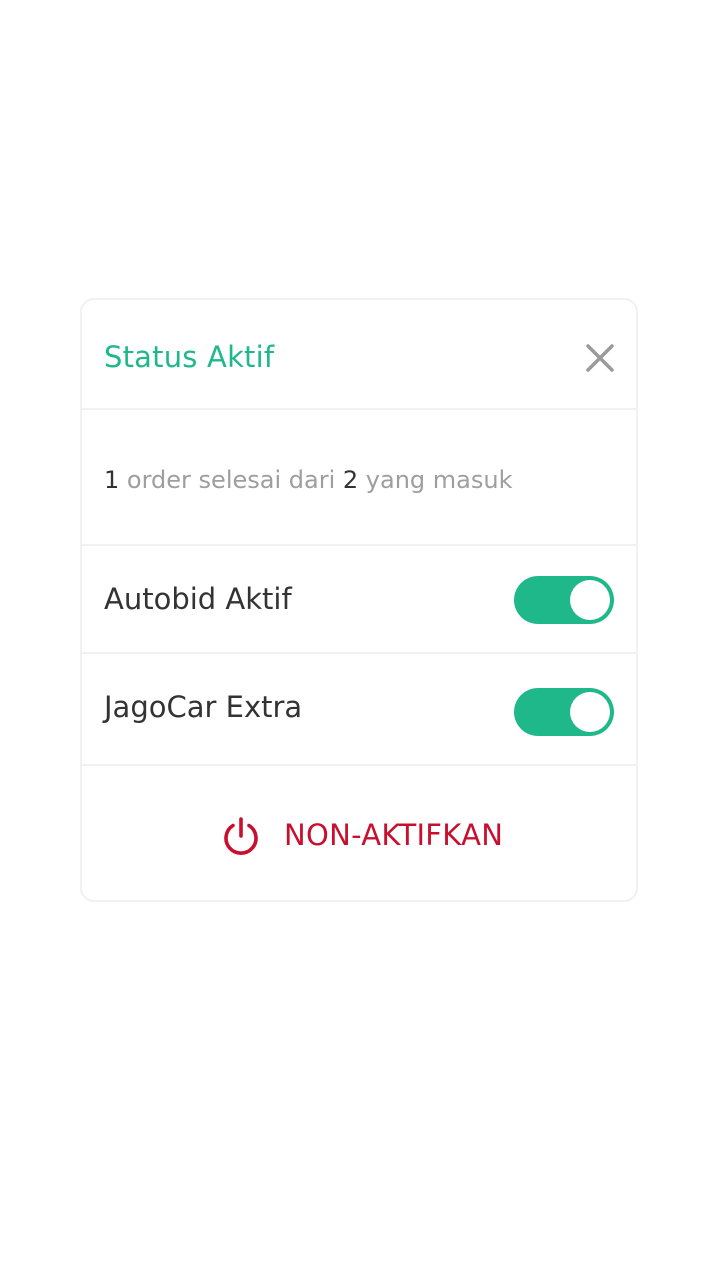 Image resolution: width=720 pixels, height=1280 pixels. I want to click on jagocar-extra-toggle, so click(564, 712).